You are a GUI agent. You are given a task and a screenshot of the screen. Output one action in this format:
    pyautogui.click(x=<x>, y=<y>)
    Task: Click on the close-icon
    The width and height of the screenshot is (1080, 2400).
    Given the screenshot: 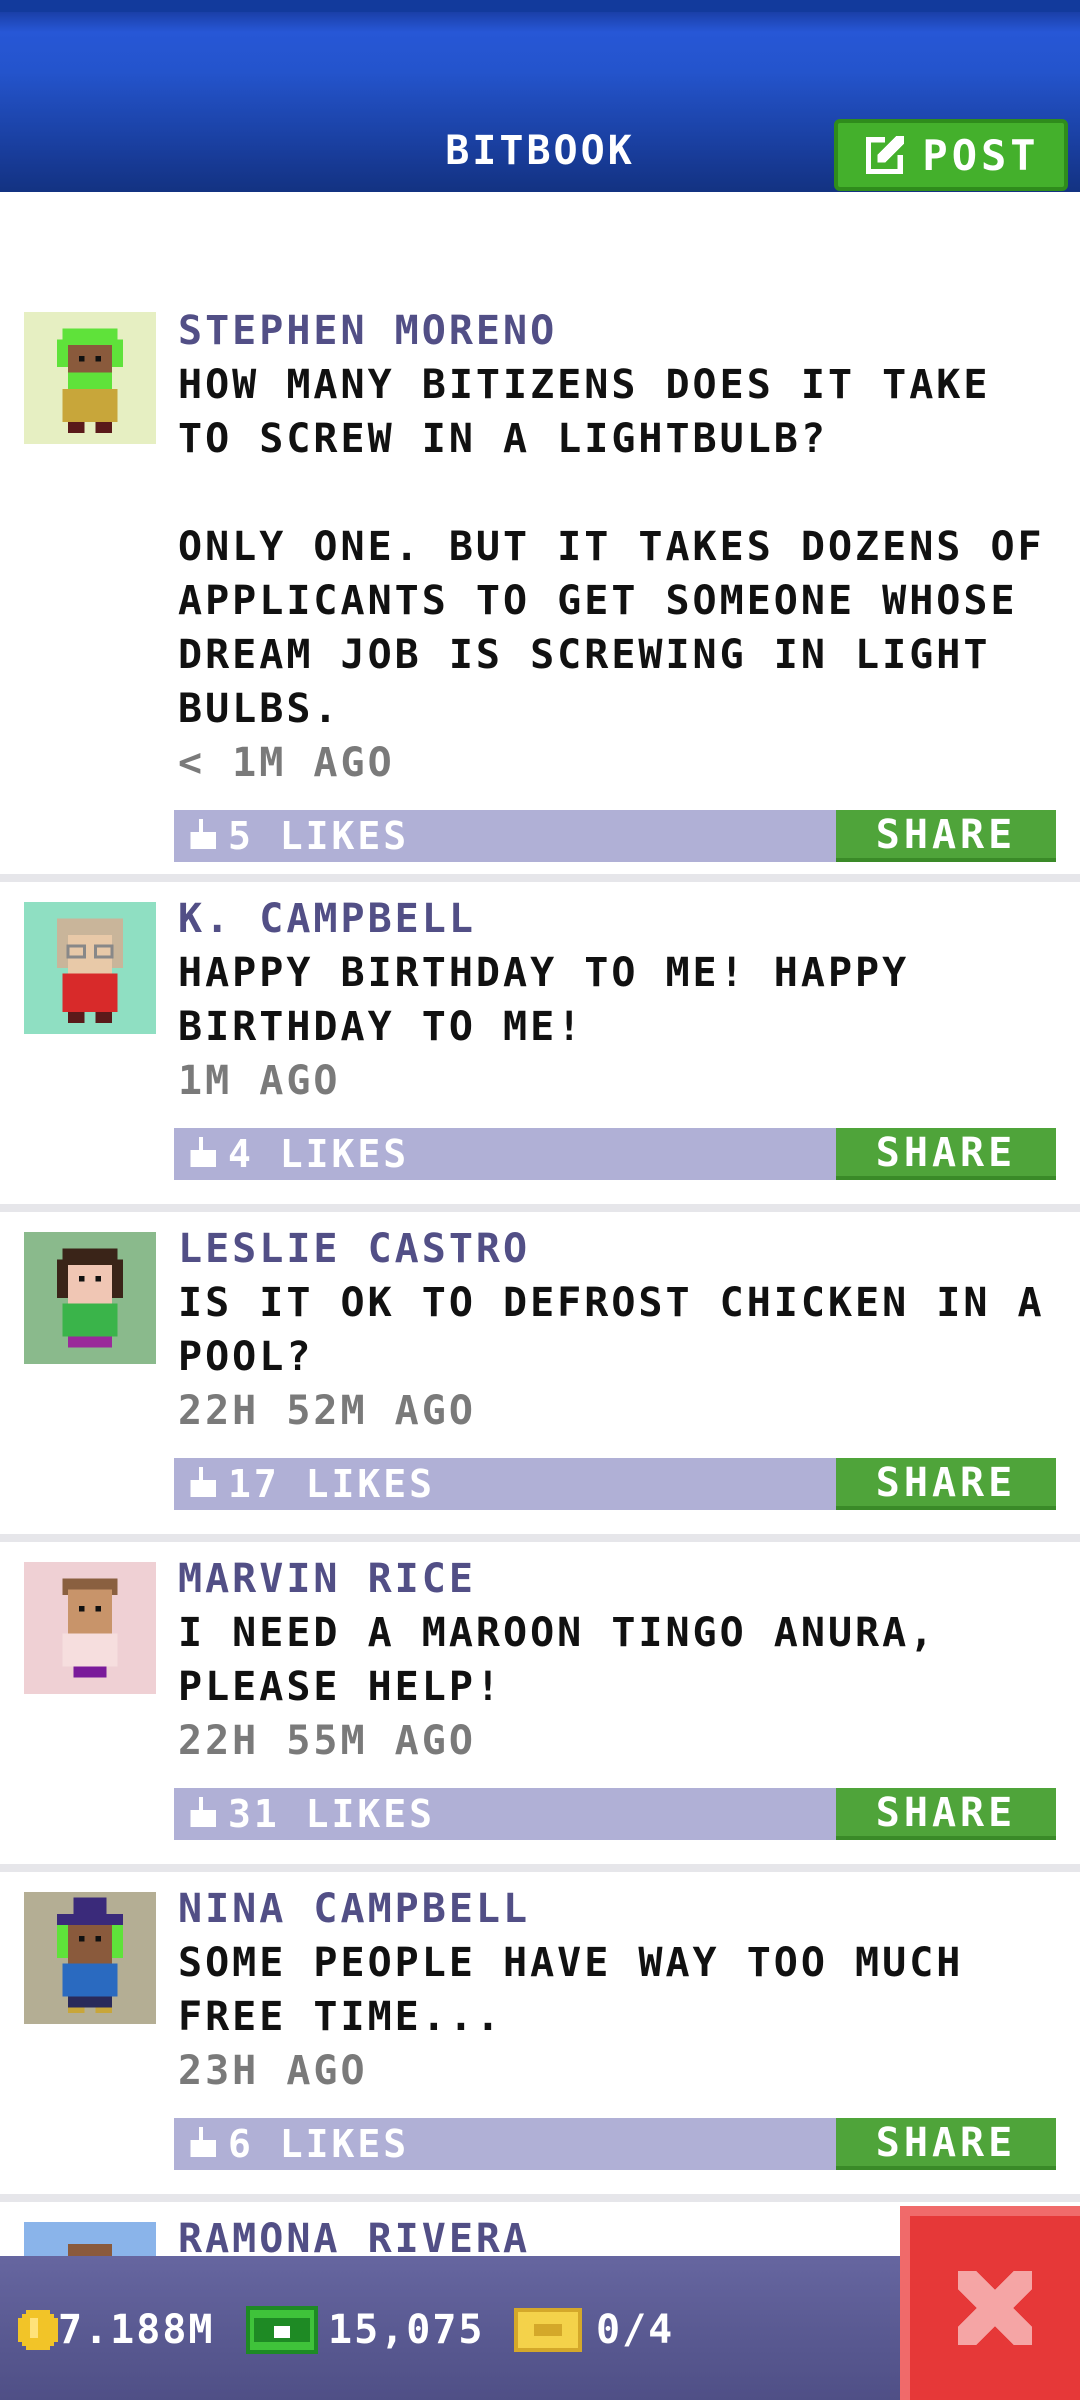 What is the action you would take?
    pyautogui.click(x=995, y=2308)
    